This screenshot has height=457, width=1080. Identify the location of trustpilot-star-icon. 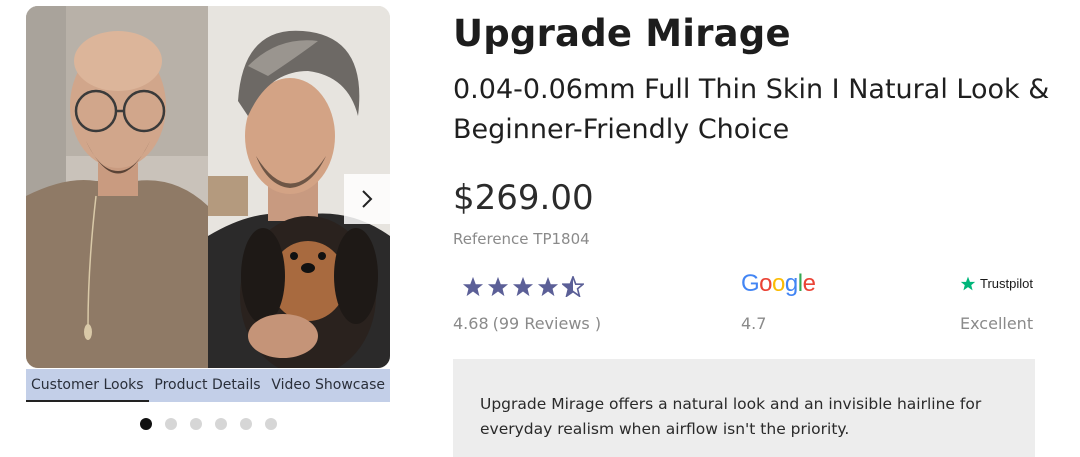
(968, 283).